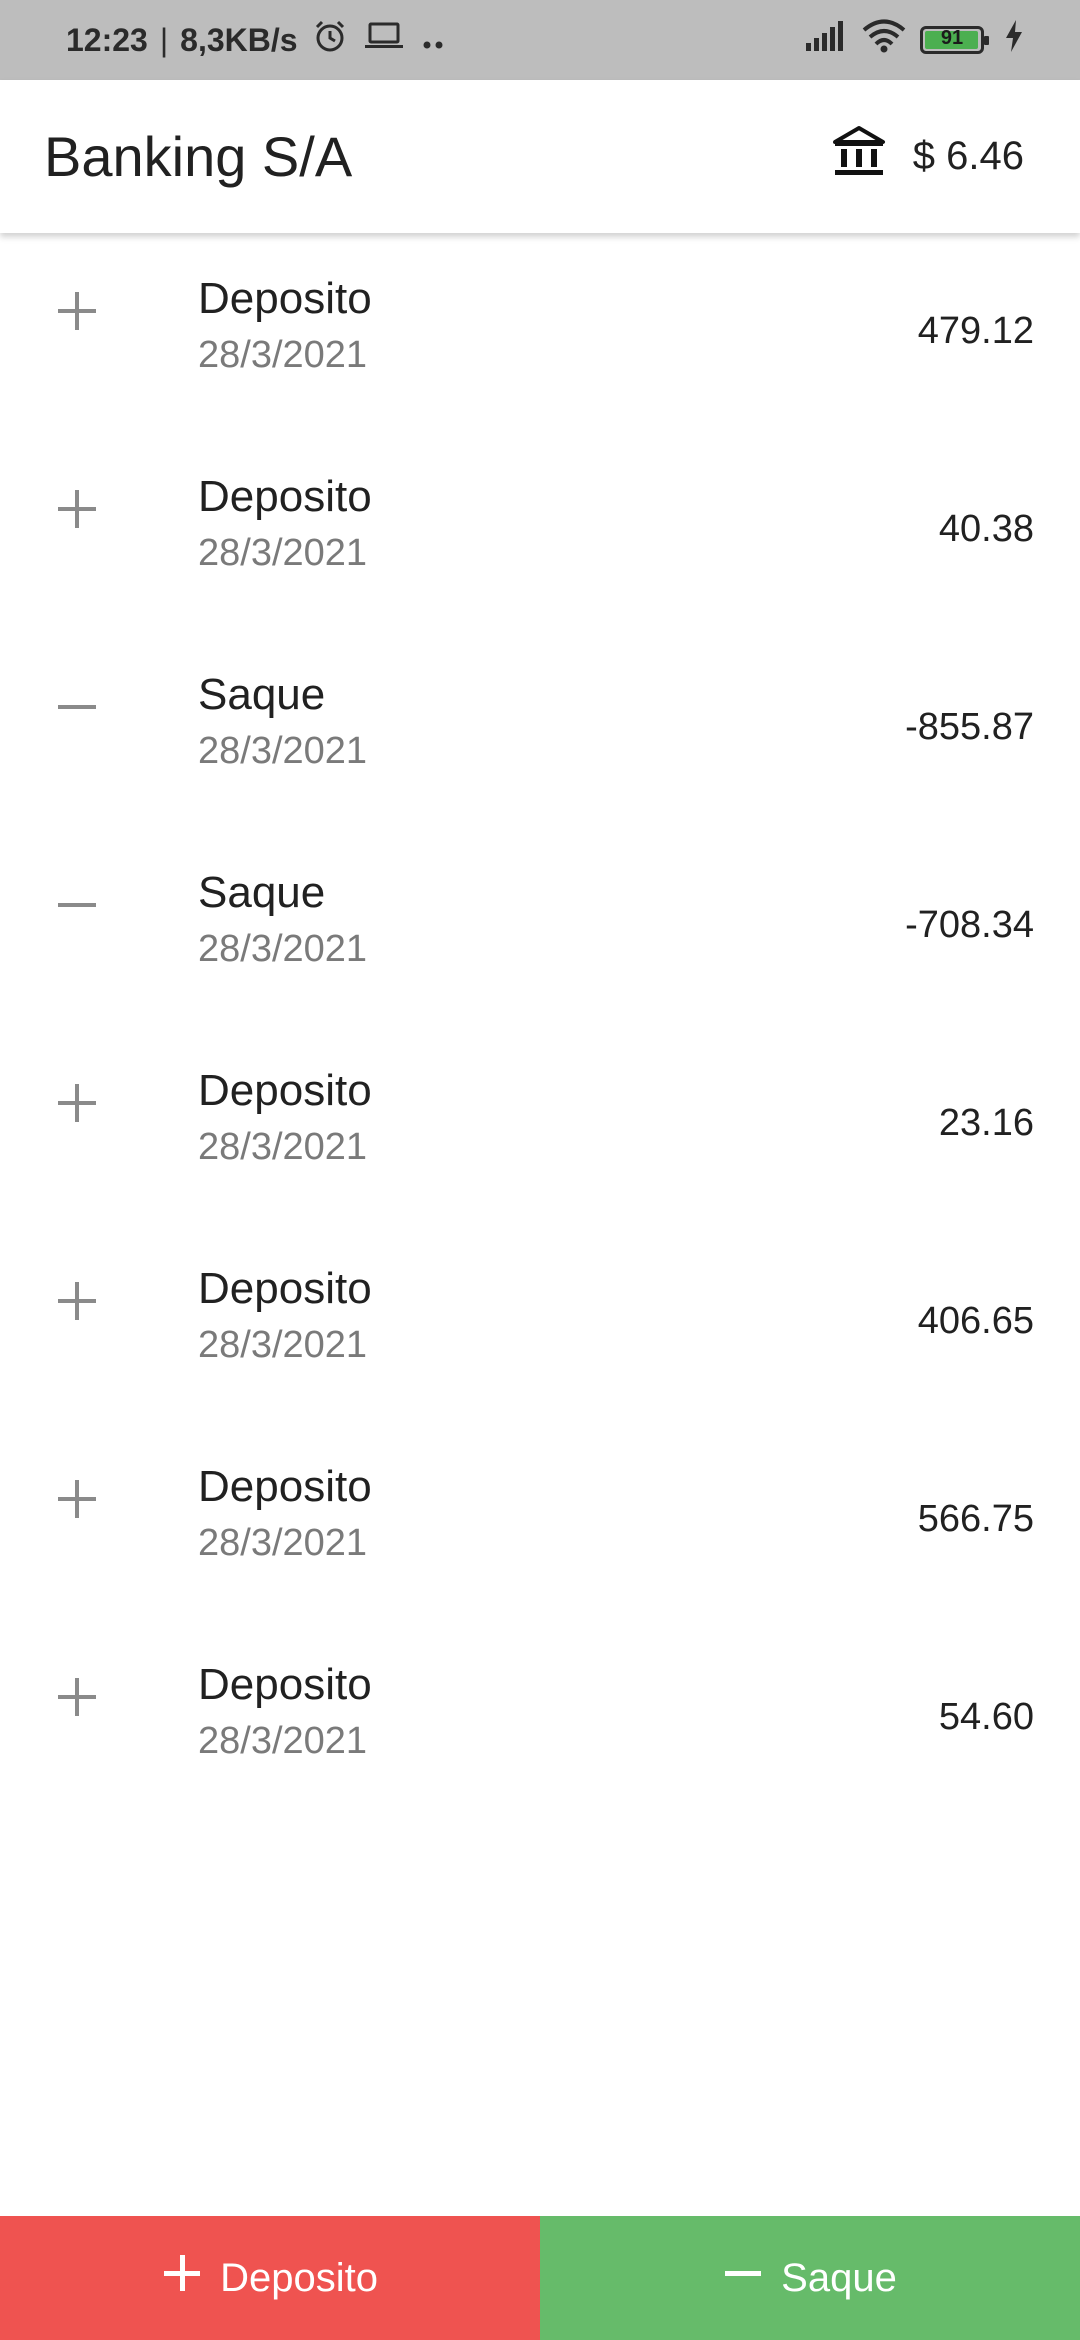  What do you see at coordinates (540, 1719) in the screenshot?
I see `list-item: Deposito 28/3/2021 54.60` at bounding box center [540, 1719].